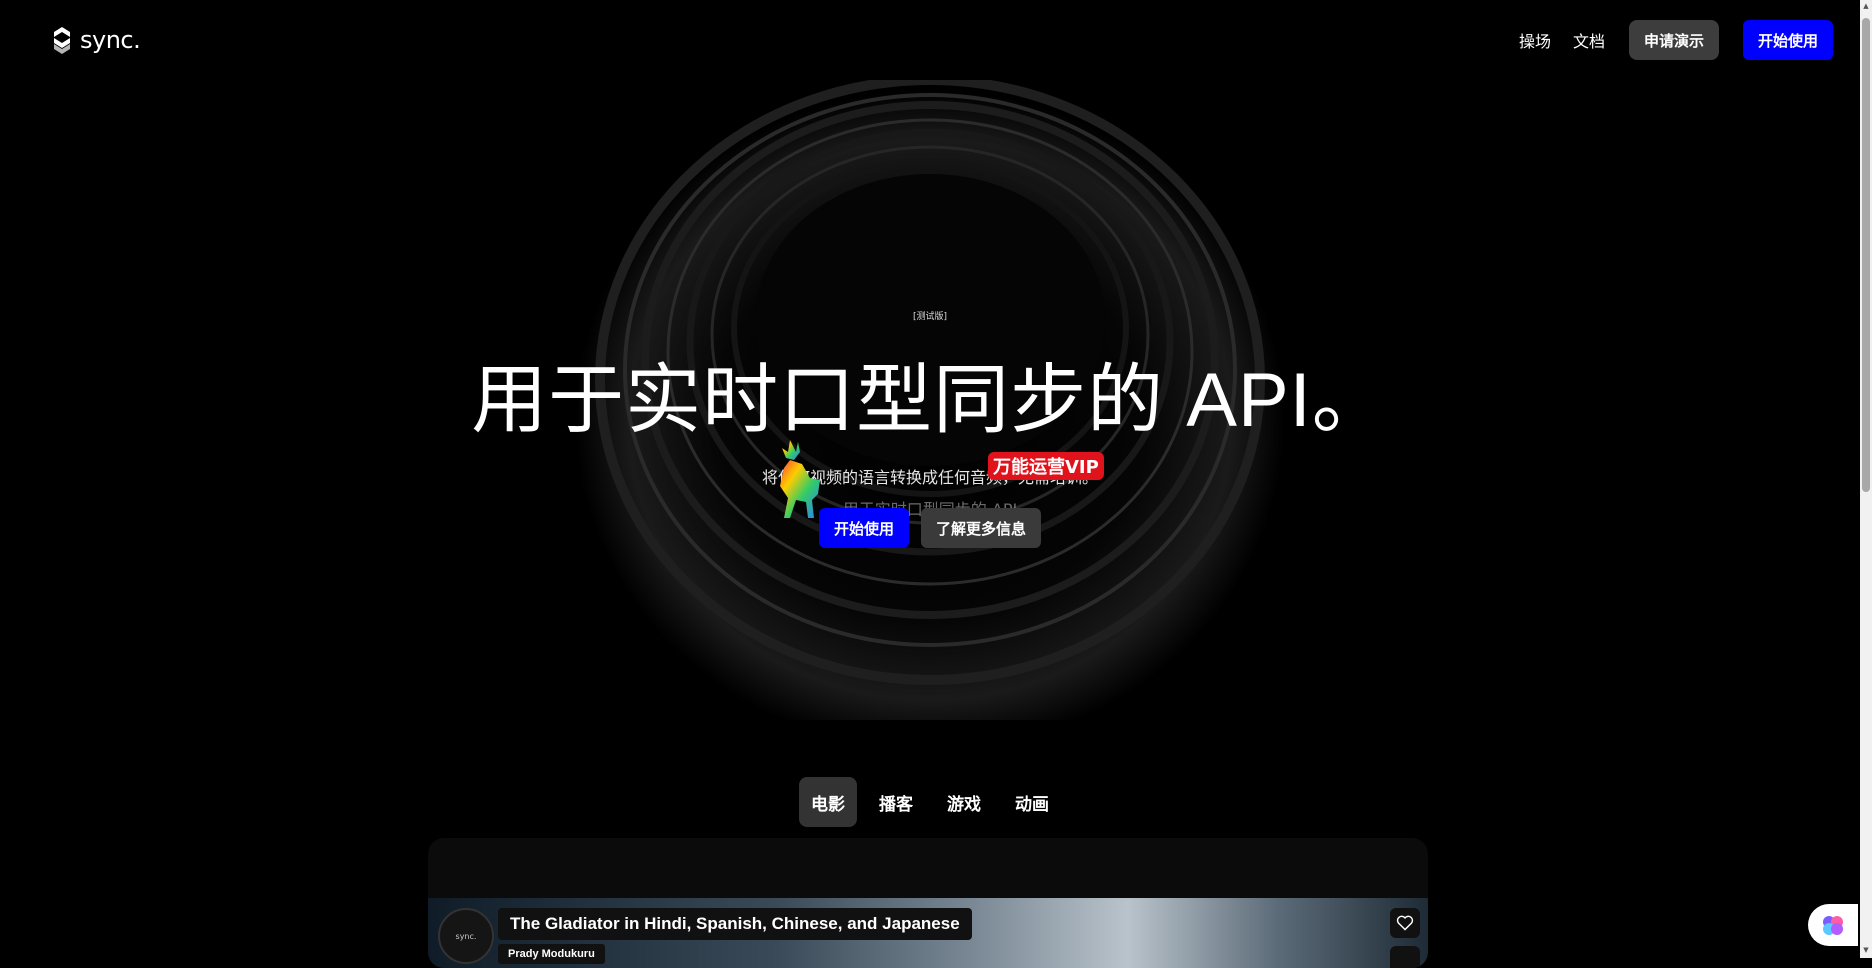  I want to click on floating-assistant-button, so click(1833, 925).